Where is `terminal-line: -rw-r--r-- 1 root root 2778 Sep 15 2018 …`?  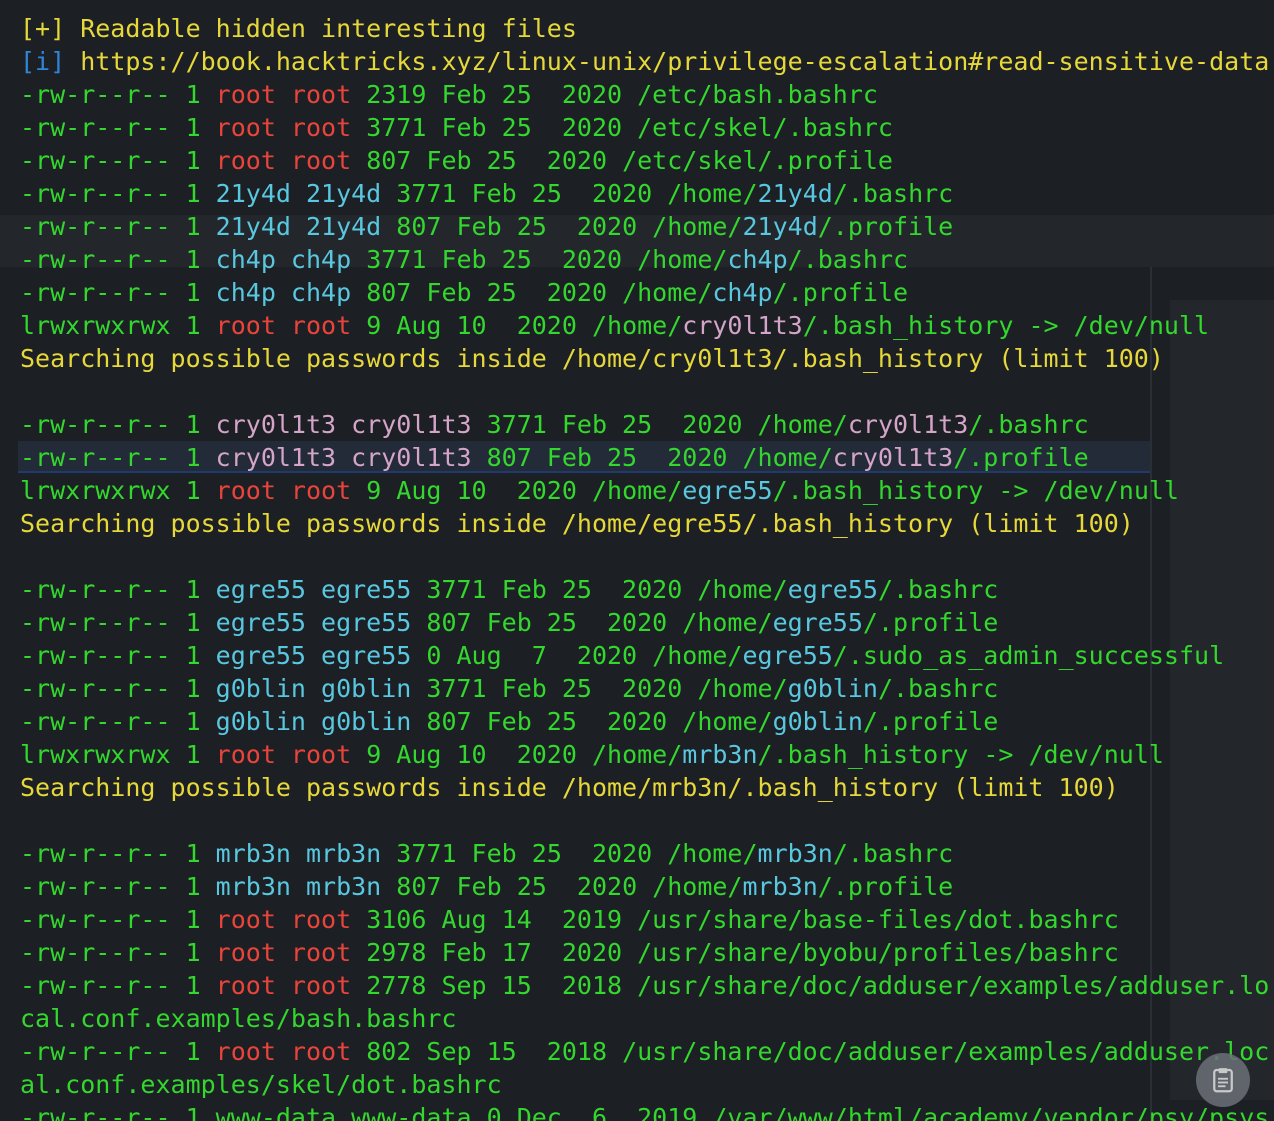 terminal-line: -rw-r--r-- 1 root root 2778 Sep 15 2018 … is located at coordinates (645, 985).